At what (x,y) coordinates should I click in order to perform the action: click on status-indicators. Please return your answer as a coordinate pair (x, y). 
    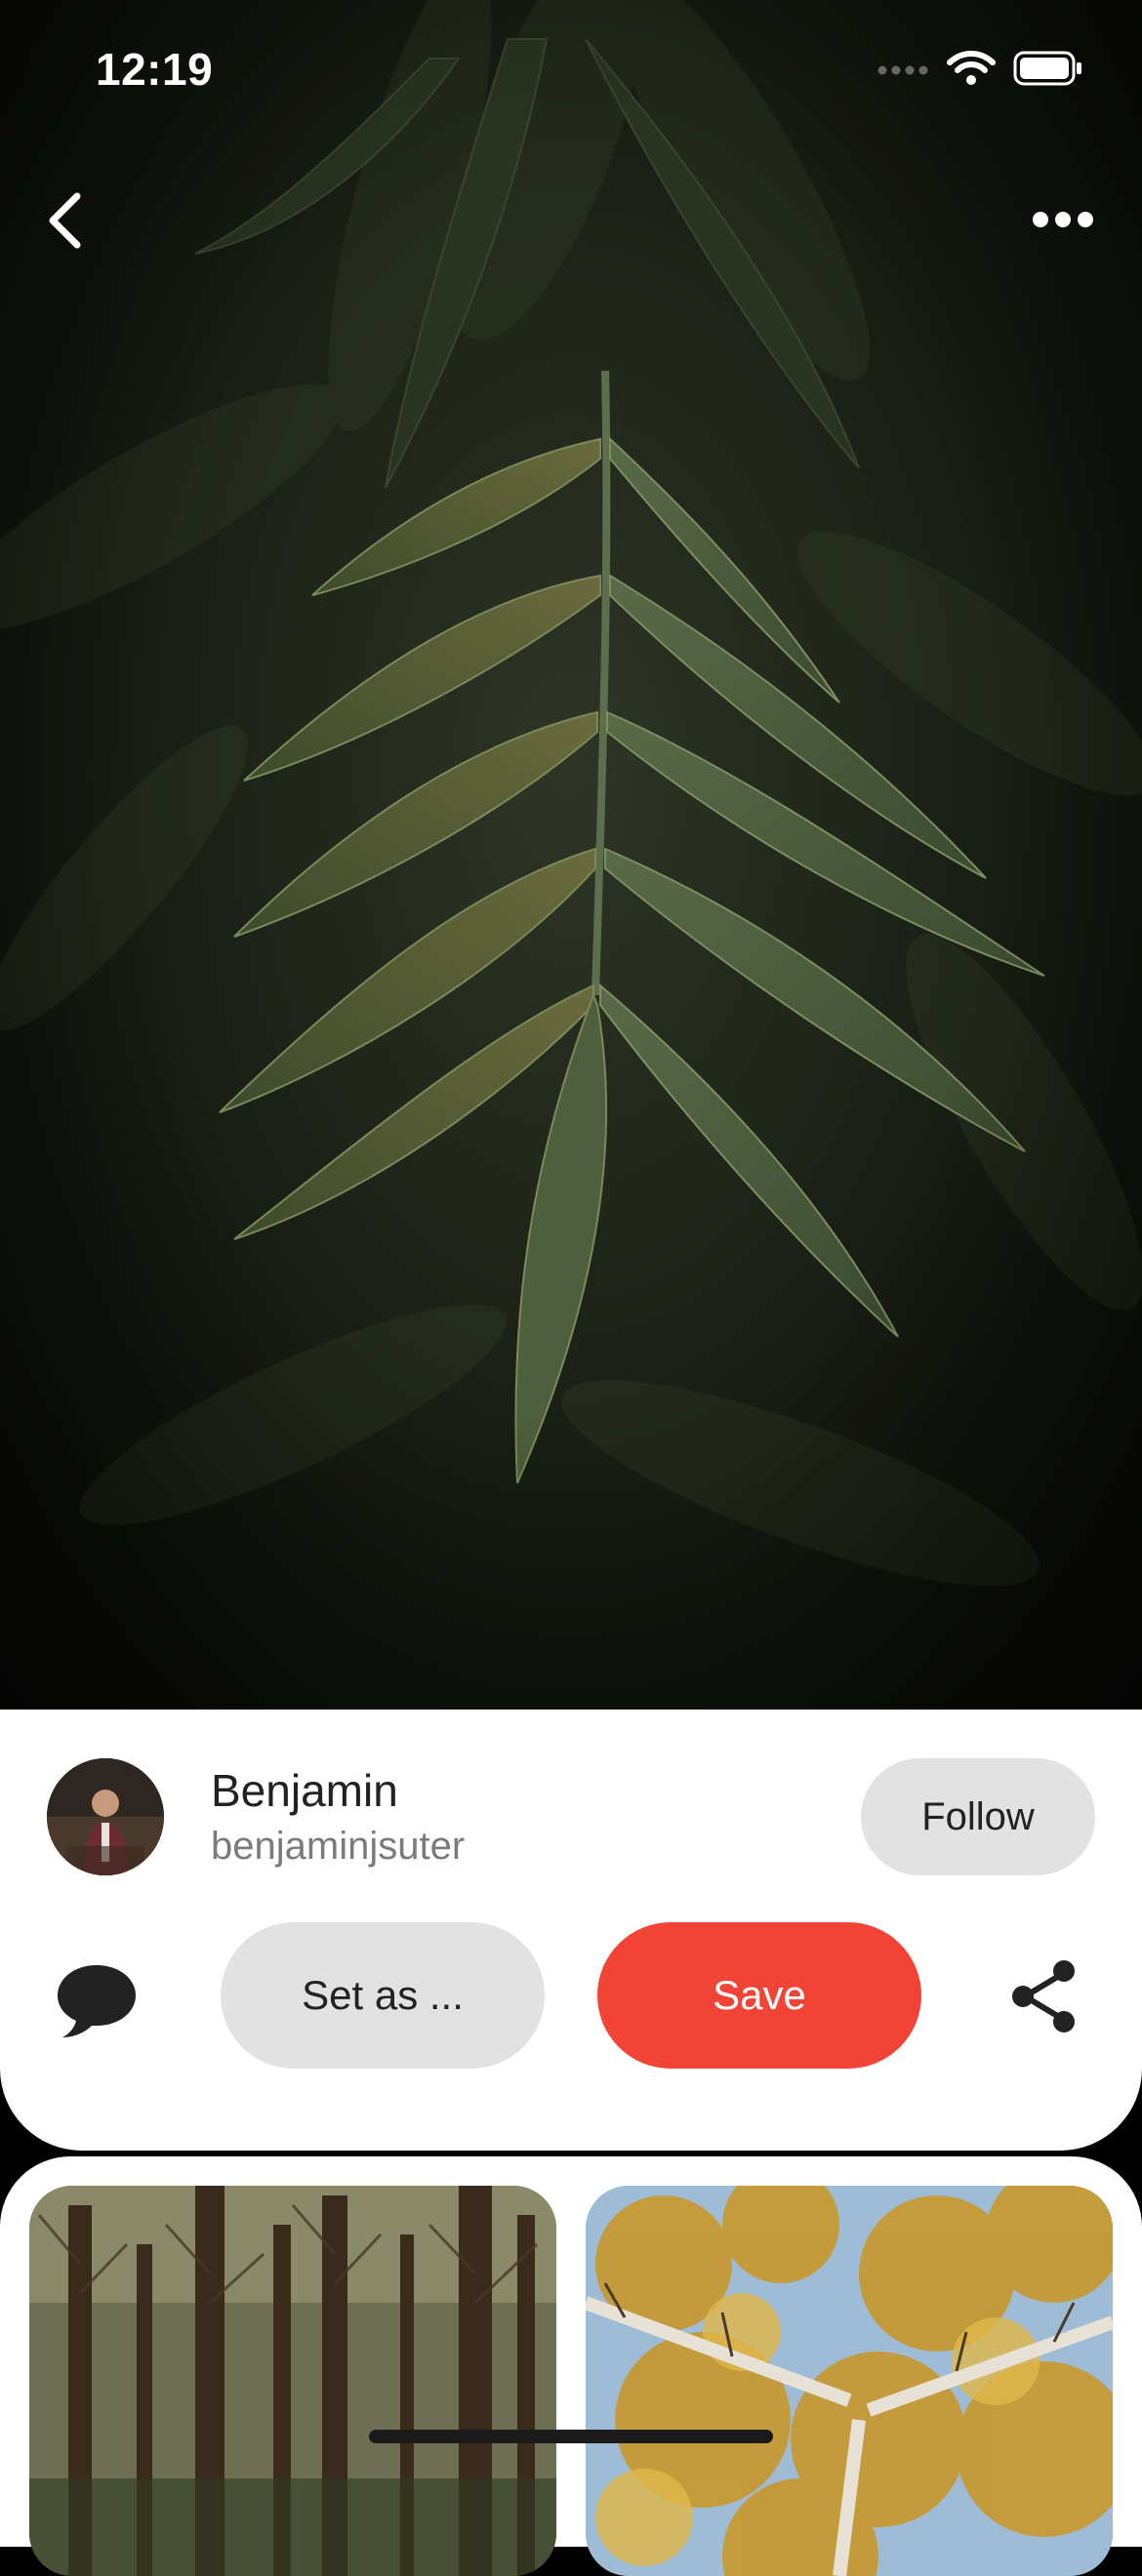
    Looking at the image, I should click on (980, 71).